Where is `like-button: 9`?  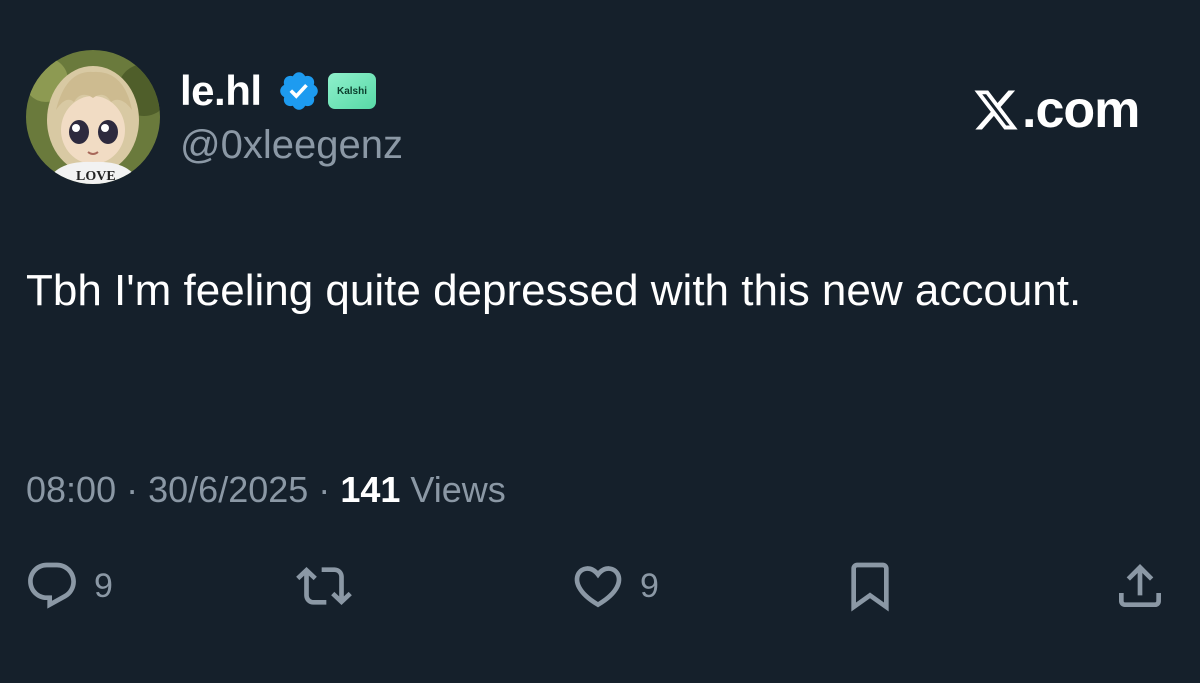
like-button: 9 is located at coordinates (614, 586).